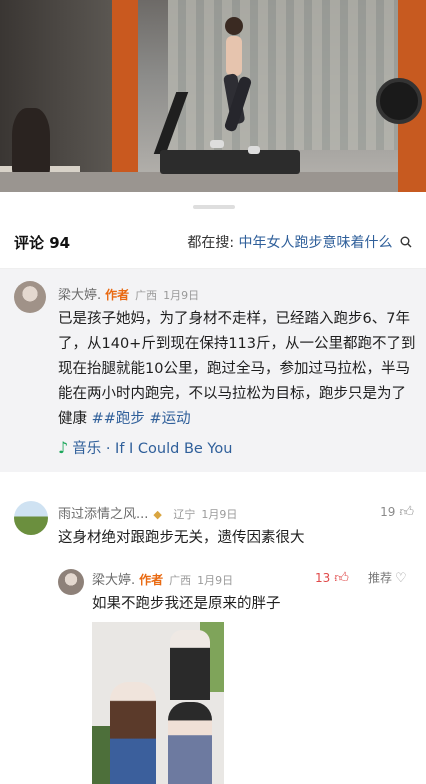 This screenshot has width=426, height=784. Describe the element at coordinates (158, 703) in the screenshot. I see `reply-image` at that location.